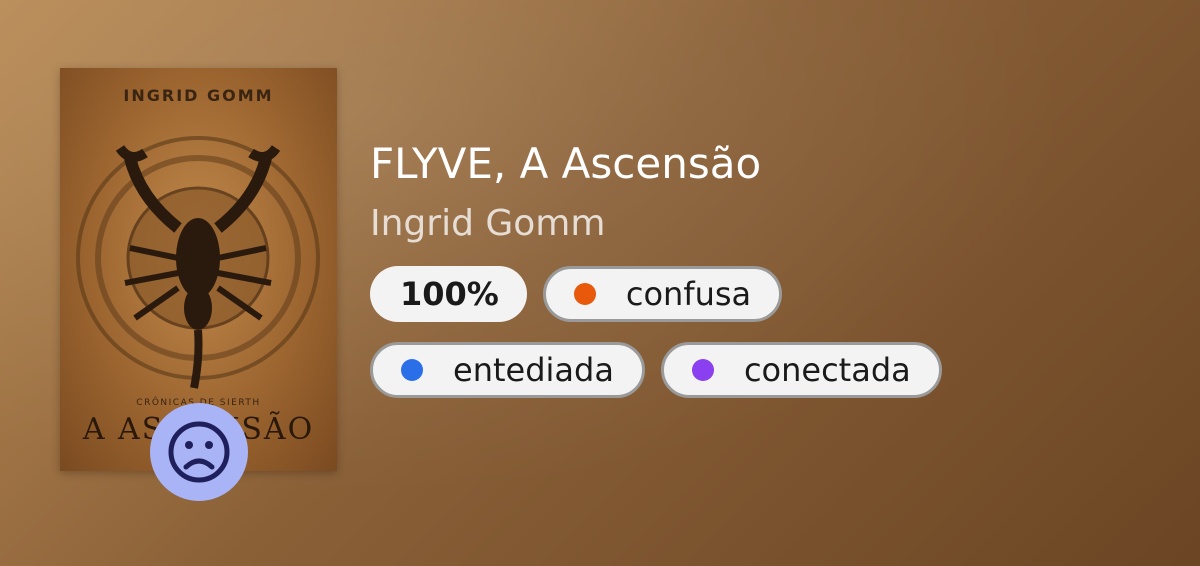  I want to click on emotion-tag-conectada: conectada, so click(801, 370).